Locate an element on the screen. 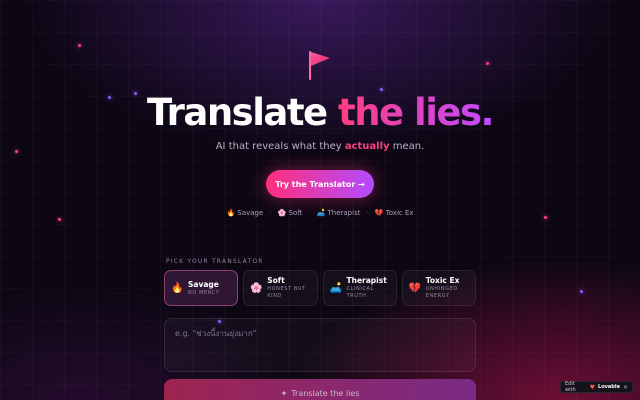 This screenshot has width=640, height=400. subtitle-highlight: actually is located at coordinates (367, 146).